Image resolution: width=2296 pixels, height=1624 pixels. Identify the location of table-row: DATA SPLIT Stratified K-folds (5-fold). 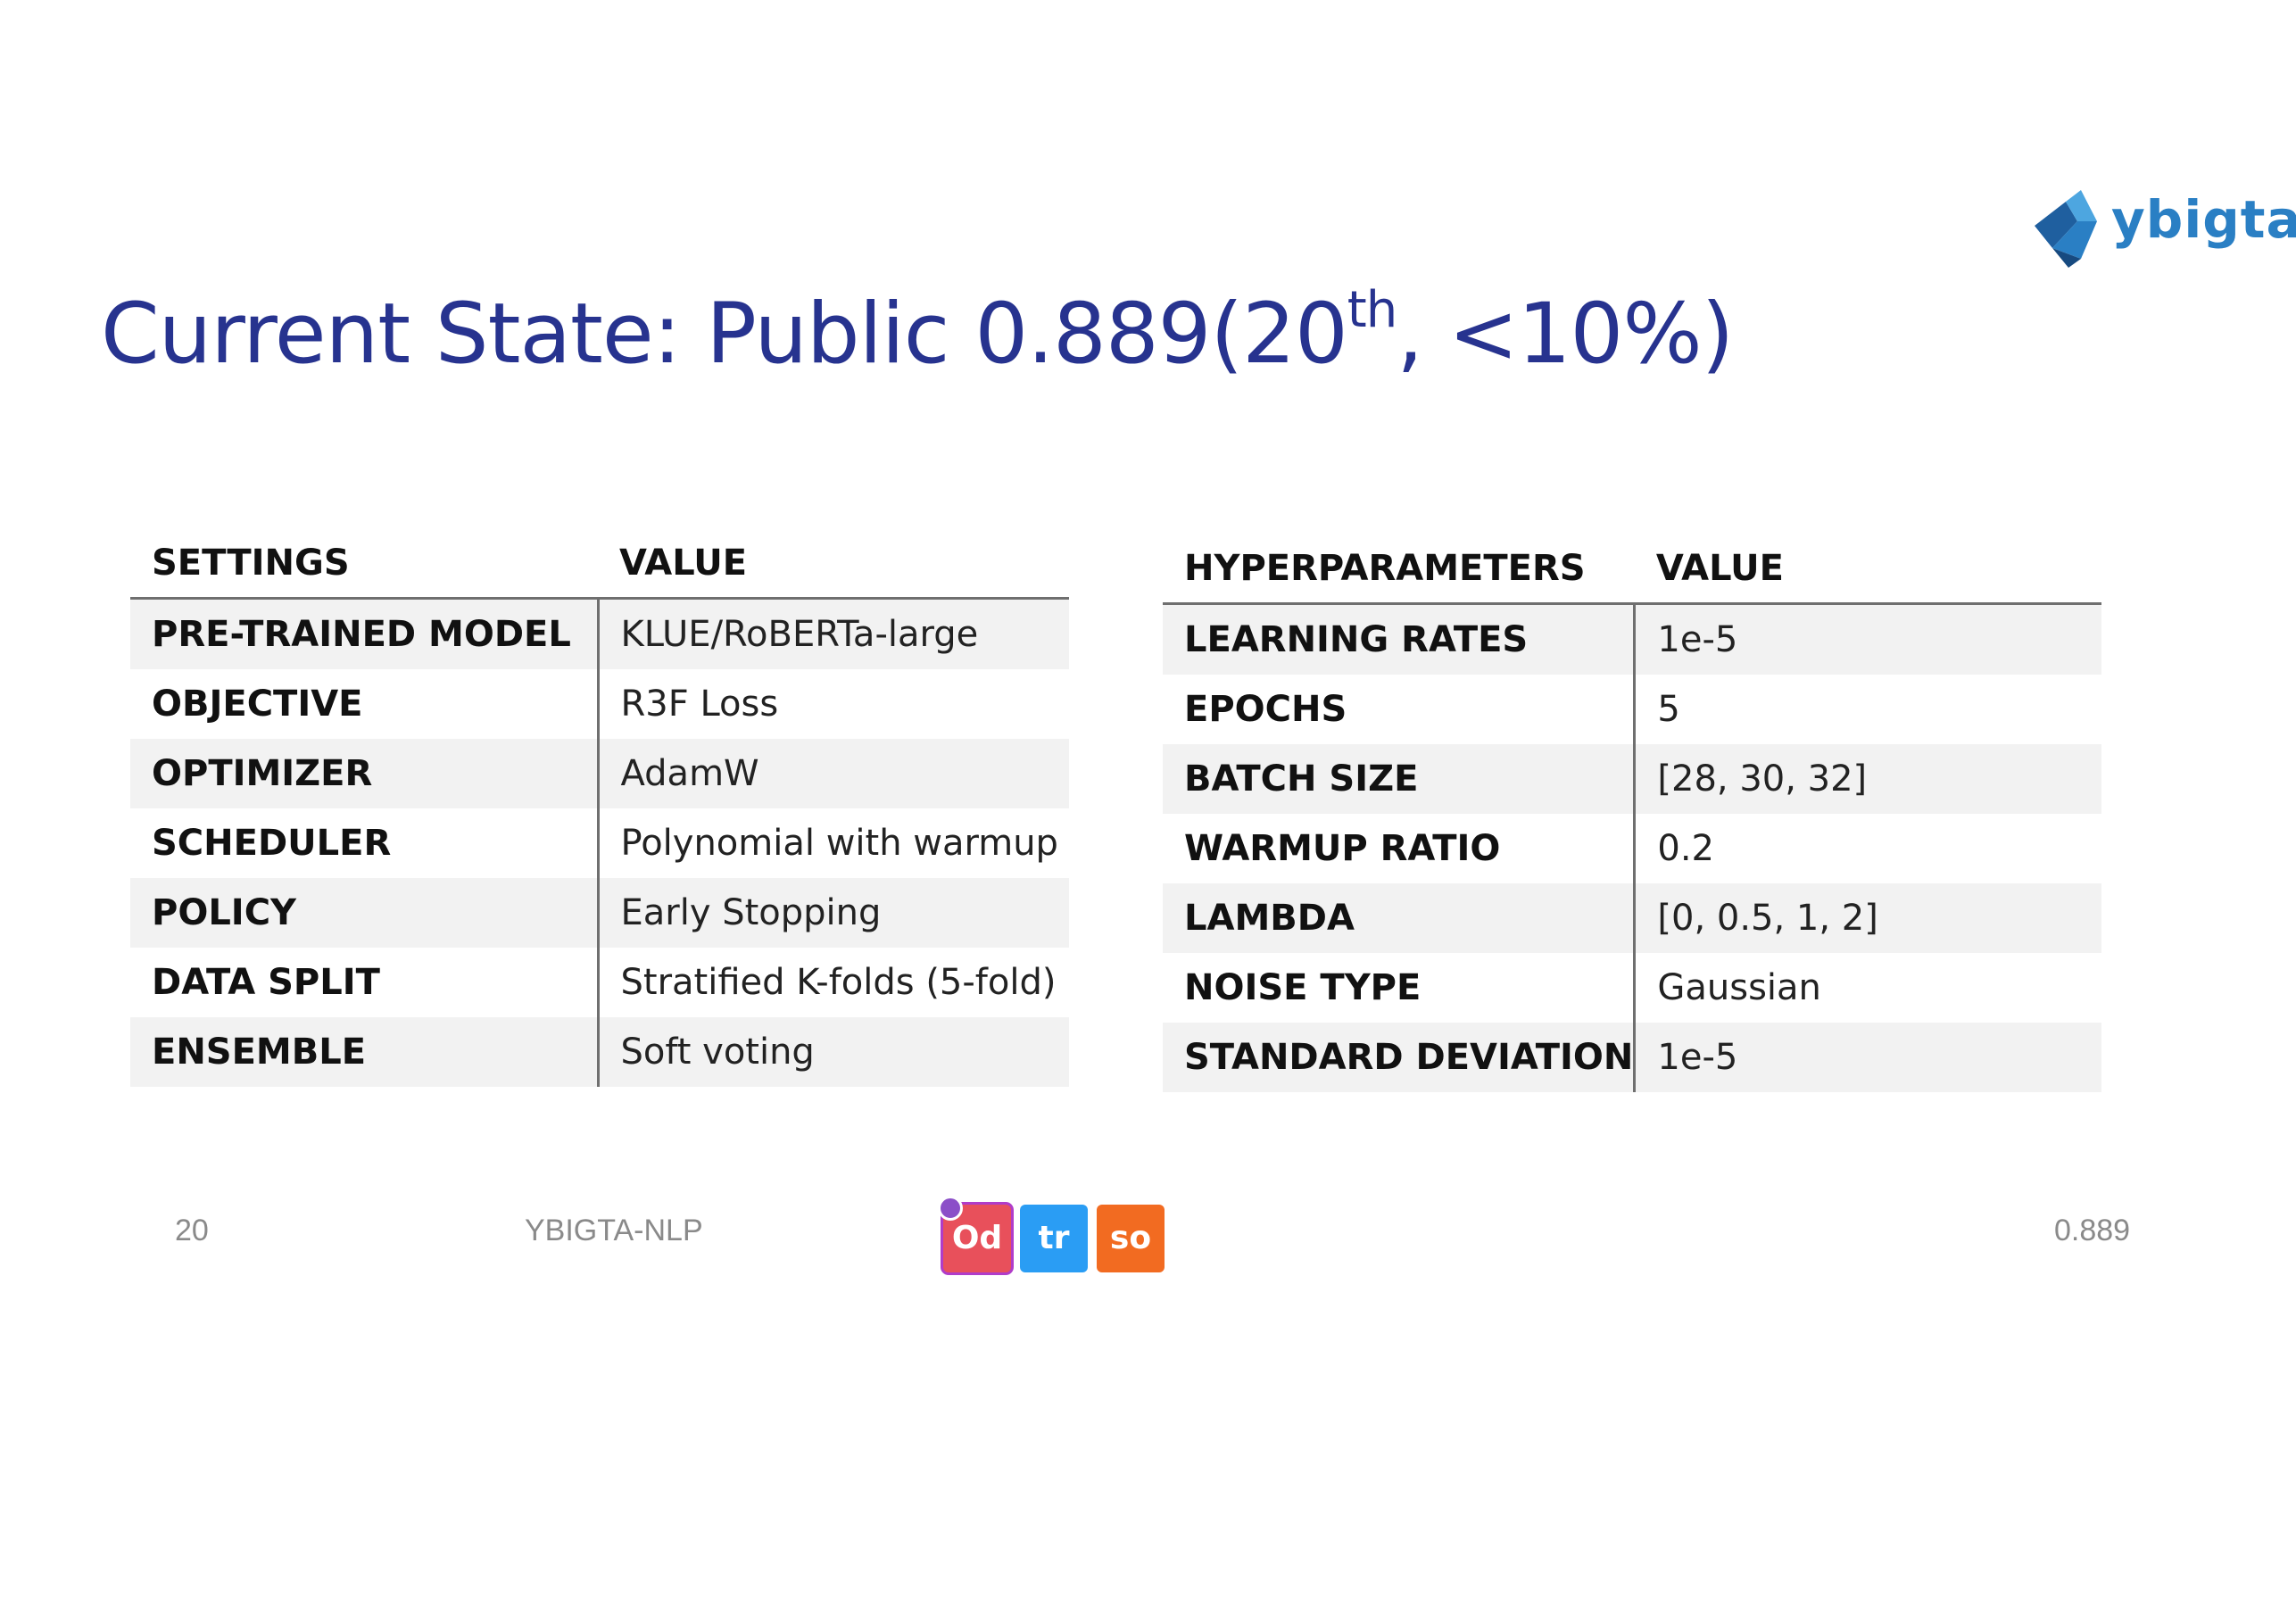
(599, 982).